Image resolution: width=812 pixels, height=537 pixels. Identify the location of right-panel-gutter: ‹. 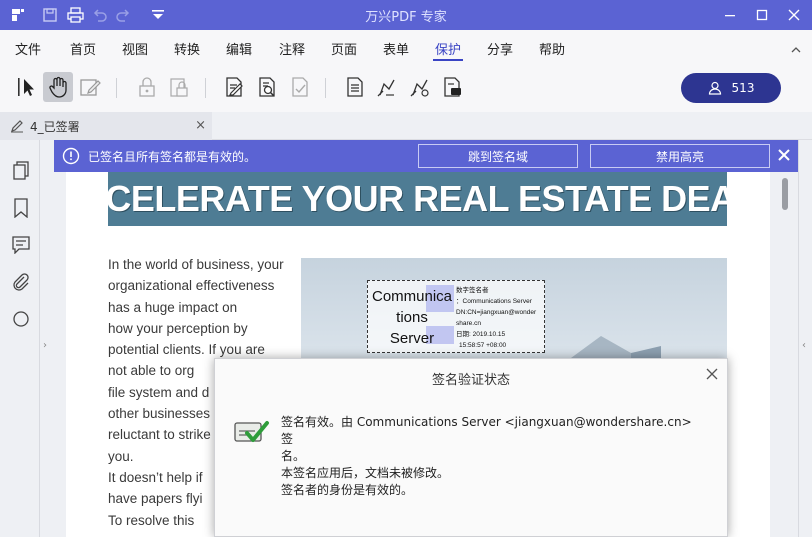
(805, 338).